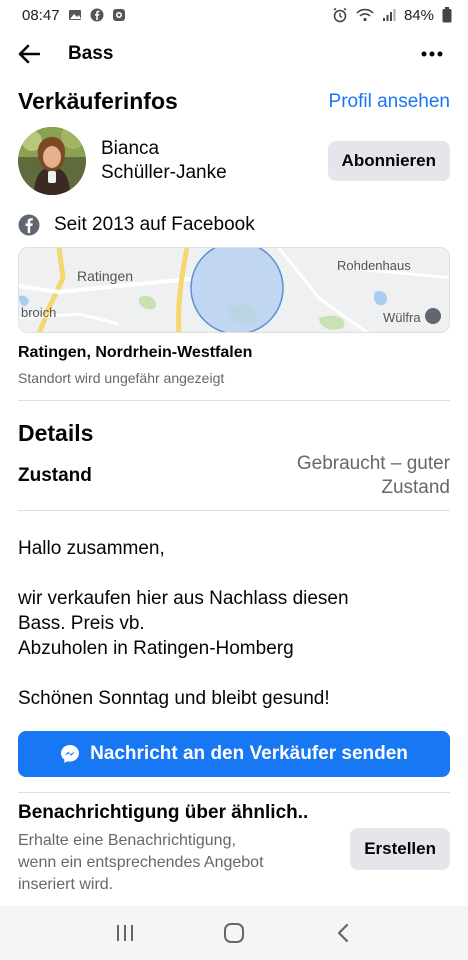 This screenshot has height=960, width=468. I want to click on system-nav-bar, so click(234, 933).